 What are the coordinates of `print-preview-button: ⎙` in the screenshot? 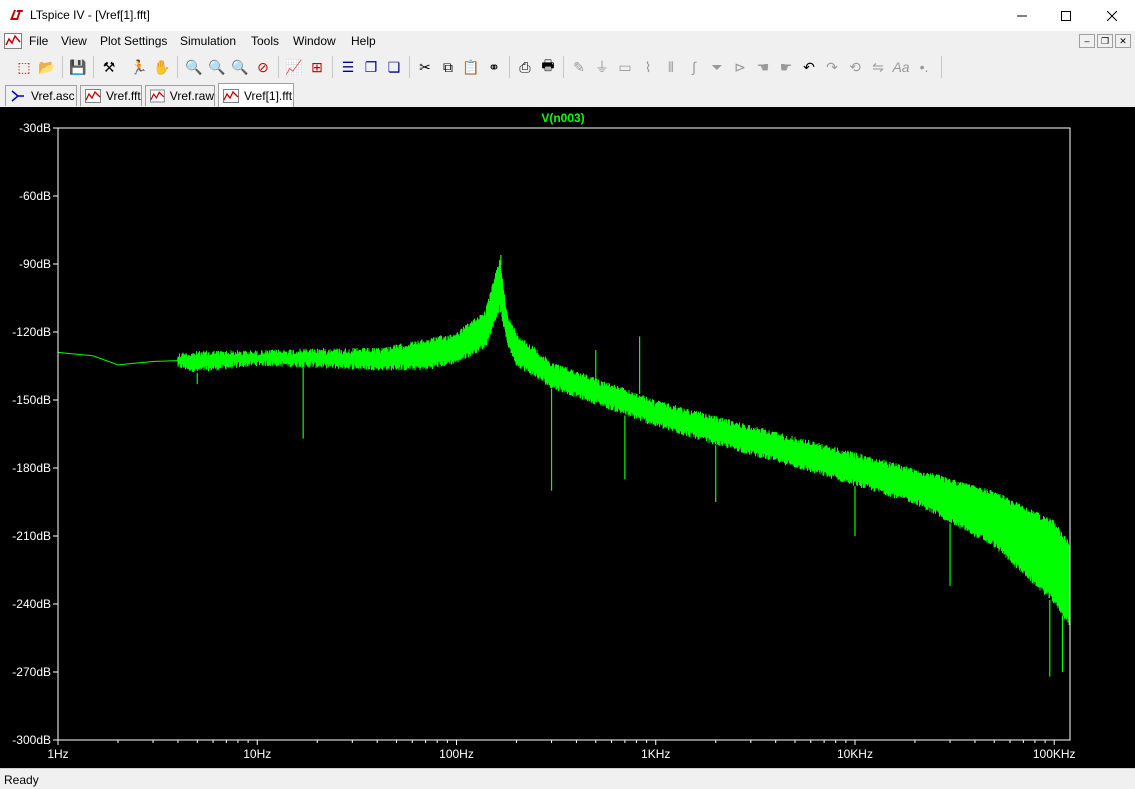 It's located at (525, 67).